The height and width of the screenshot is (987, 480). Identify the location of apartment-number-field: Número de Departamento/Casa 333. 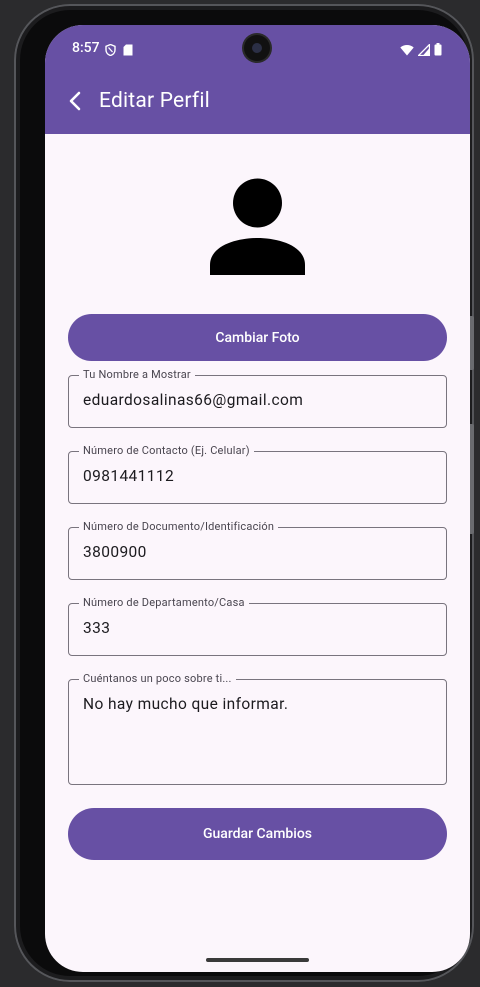
(257, 626).